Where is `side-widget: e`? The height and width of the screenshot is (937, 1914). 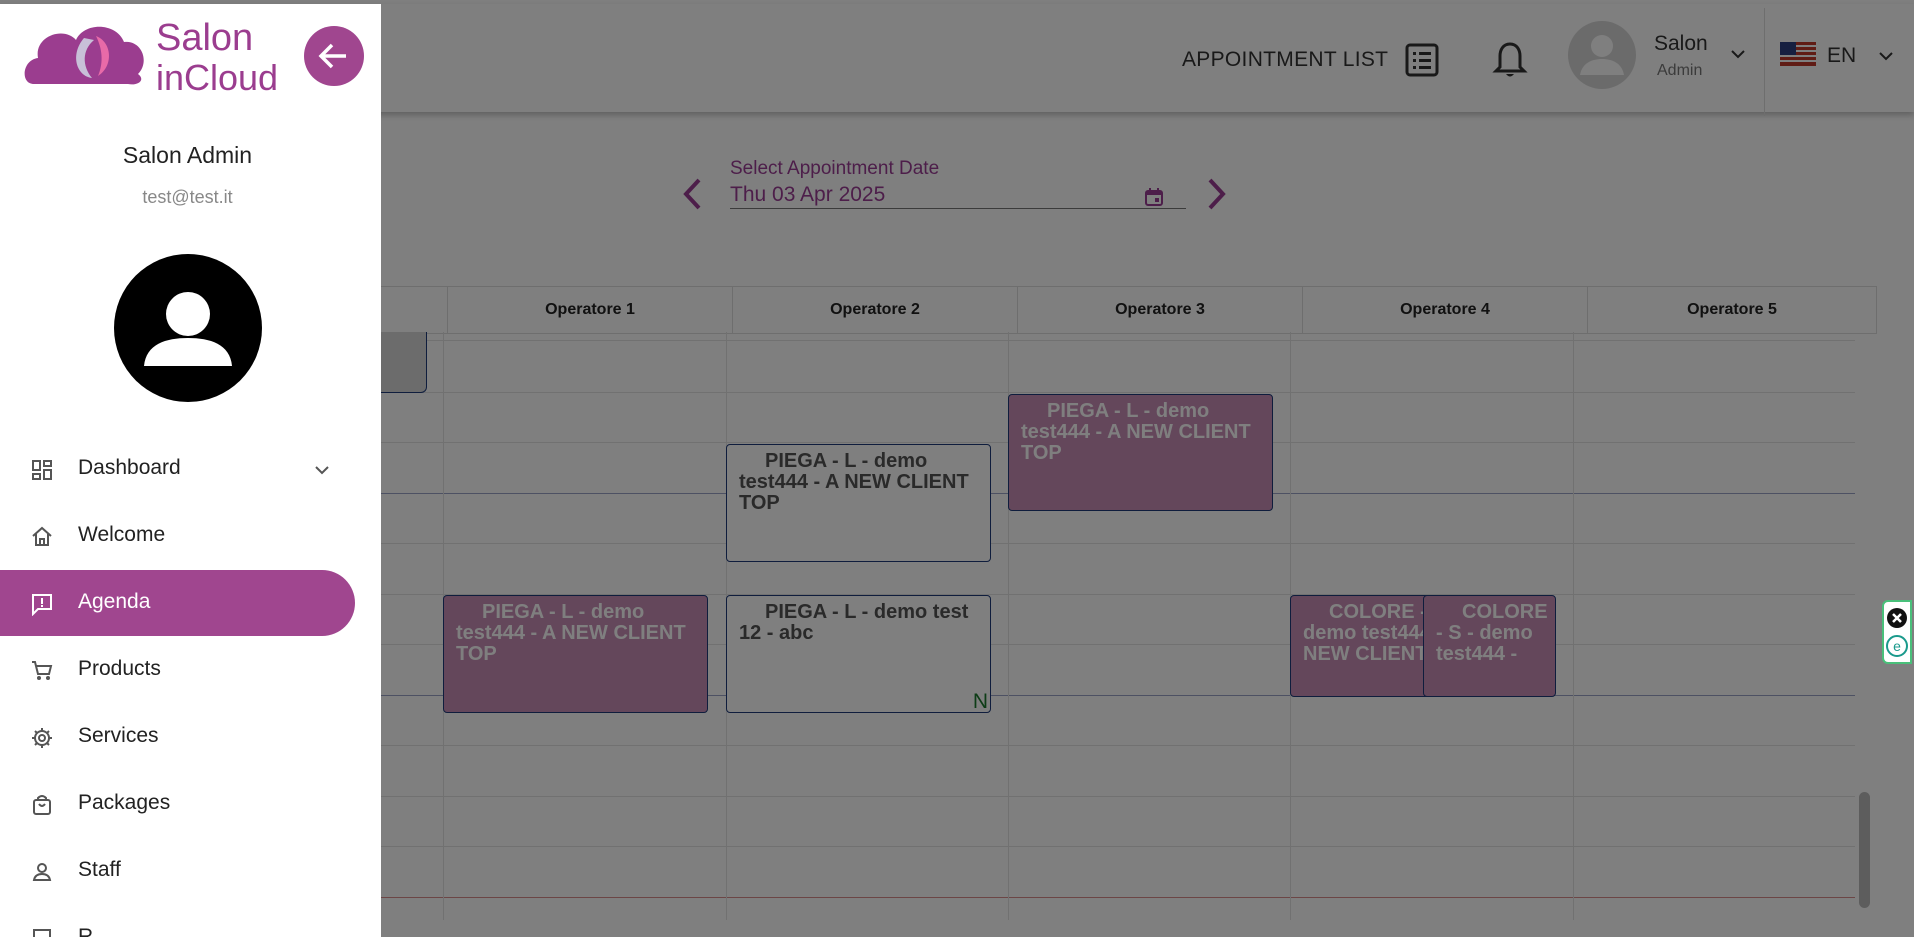
side-widget: e is located at coordinates (1897, 632).